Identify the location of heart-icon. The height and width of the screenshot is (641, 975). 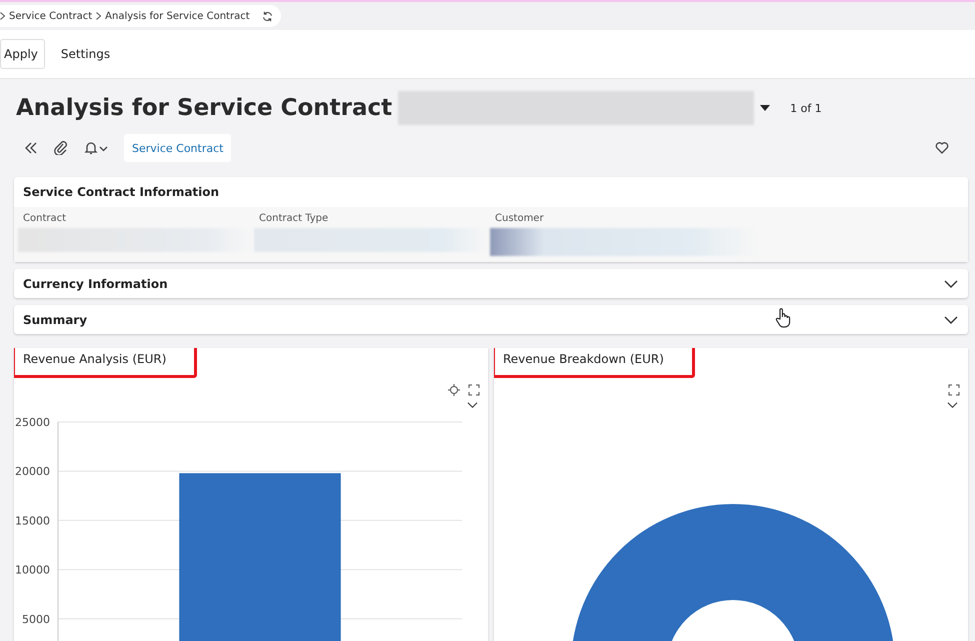
(942, 148).